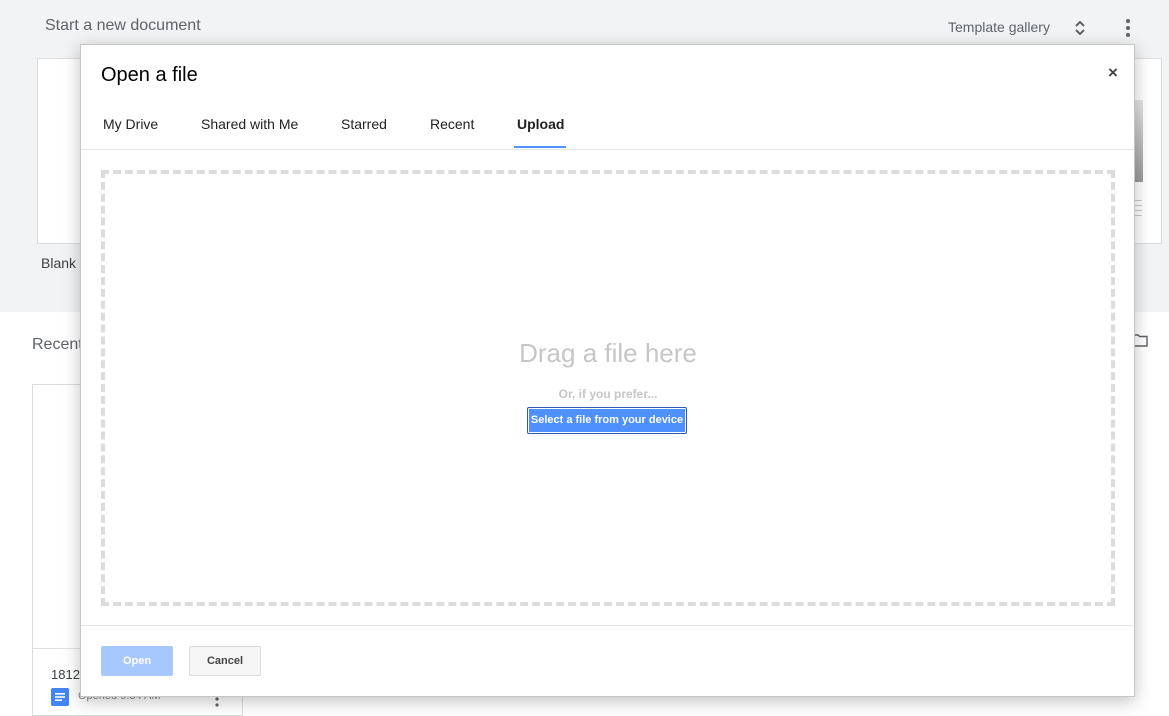  I want to click on tab-shared-with-me: Shared with Me, so click(249, 124).